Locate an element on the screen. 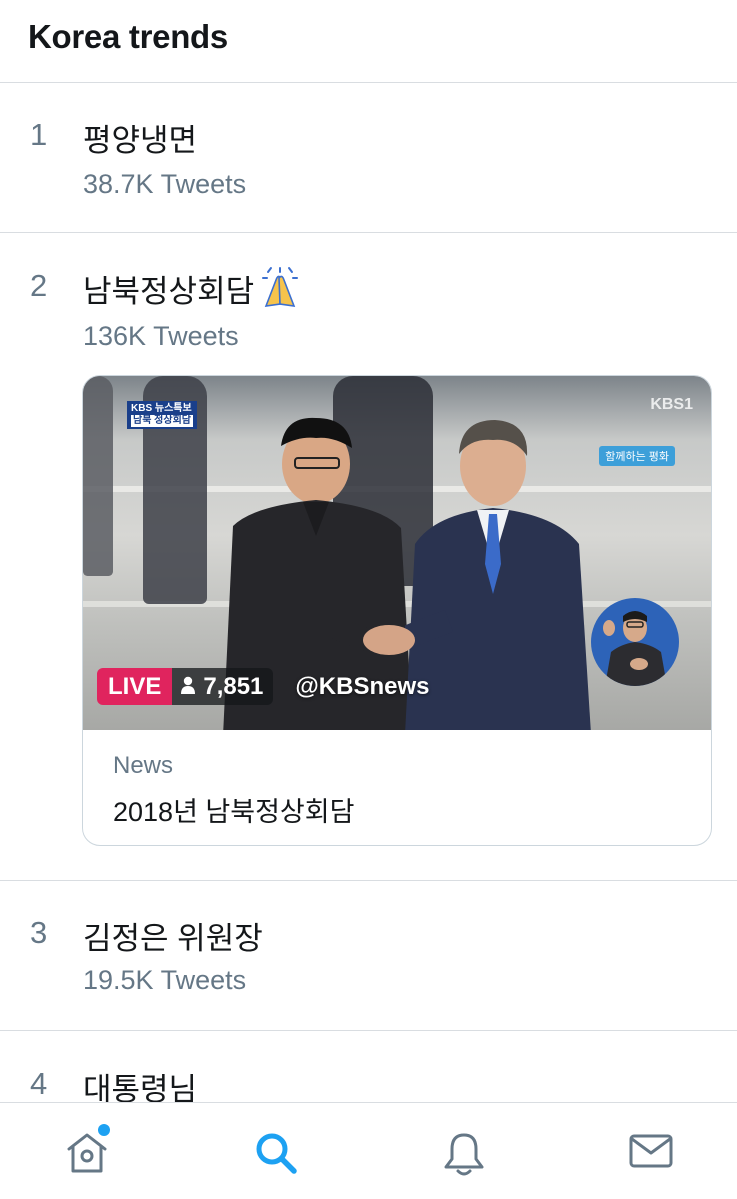 This screenshot has width=737, height=1199. user-icon is located at coordinates (188, 686).